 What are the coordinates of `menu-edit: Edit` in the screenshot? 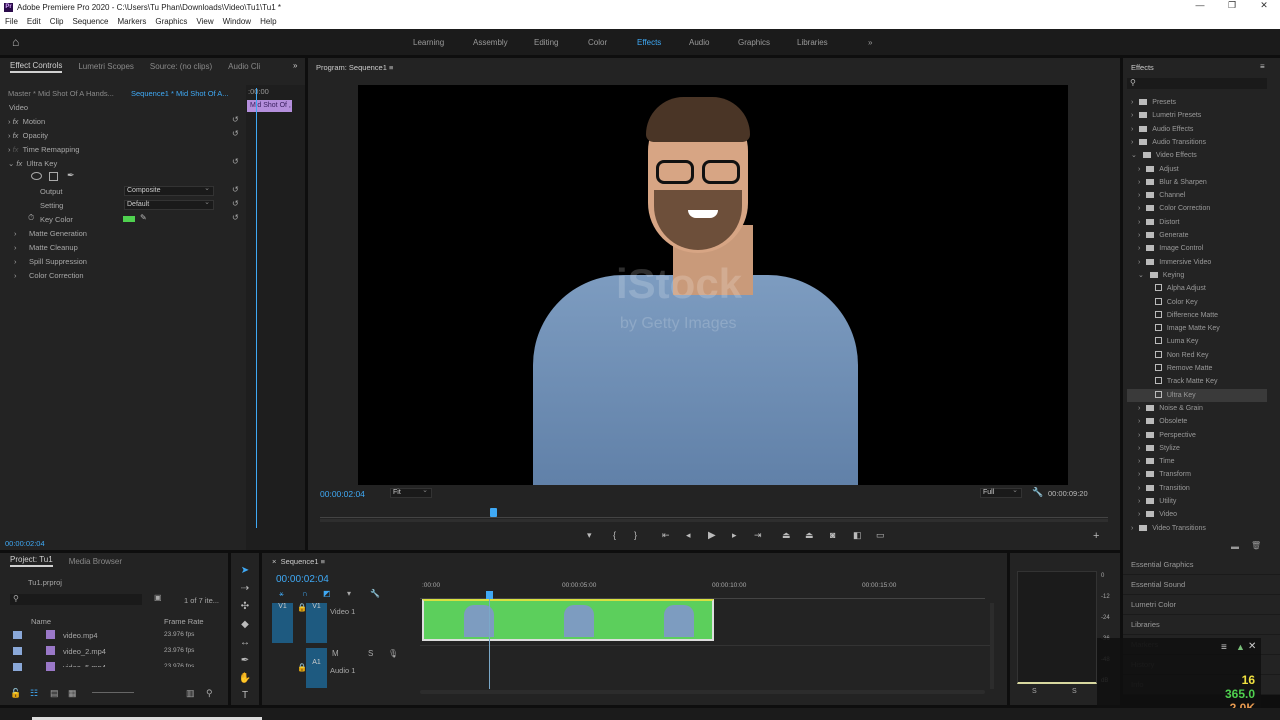 It's located at (34, 21).